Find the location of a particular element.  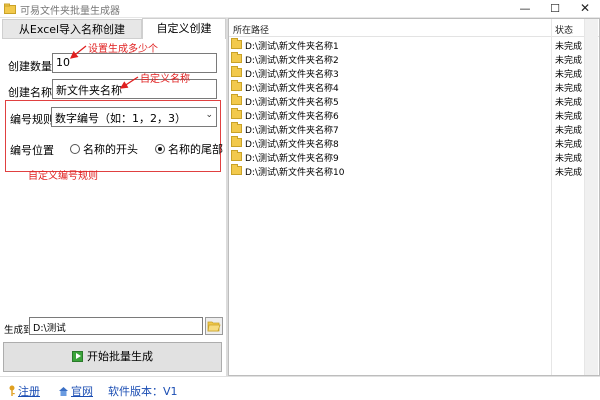

name-input: 新文件夹名称 is located at coordinates (134, 89).